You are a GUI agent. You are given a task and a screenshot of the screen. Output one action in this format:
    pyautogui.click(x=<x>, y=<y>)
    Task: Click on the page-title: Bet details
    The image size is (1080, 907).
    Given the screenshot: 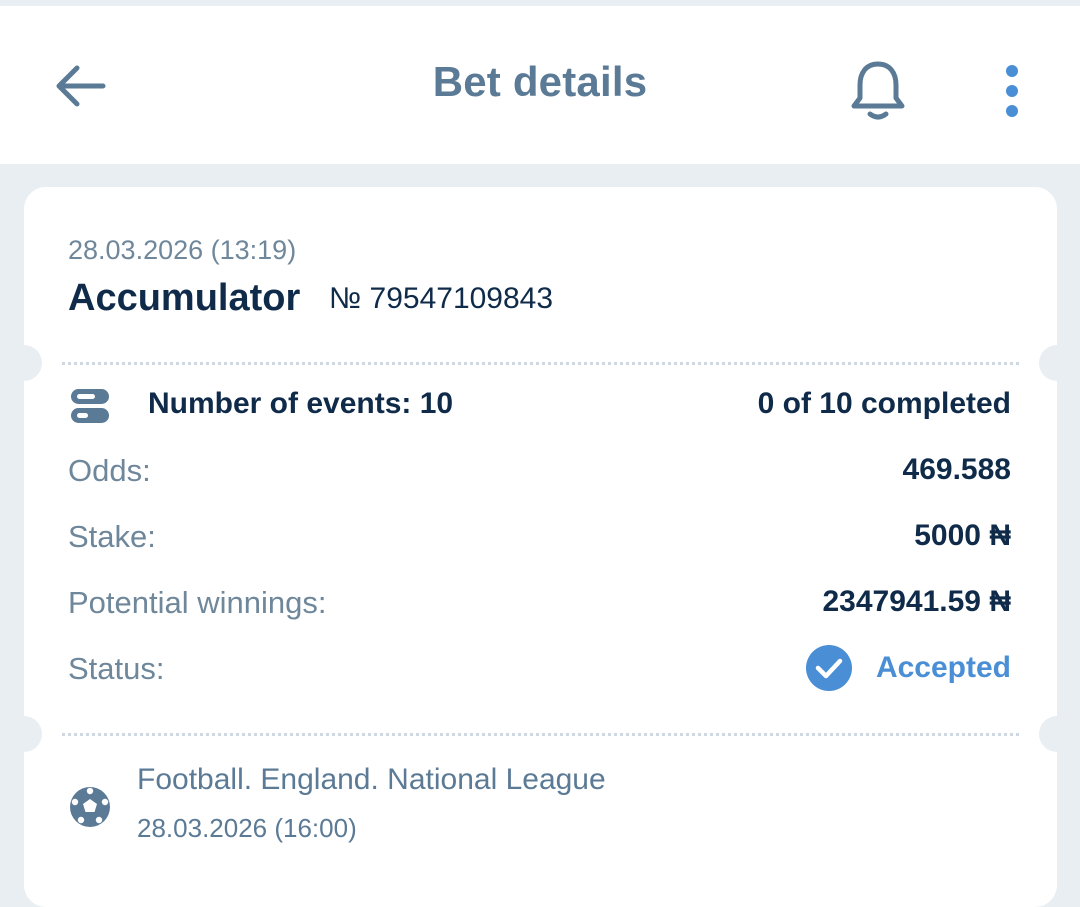 What is the action you would take?
    pyautogui.click(x=540, y=81)
    